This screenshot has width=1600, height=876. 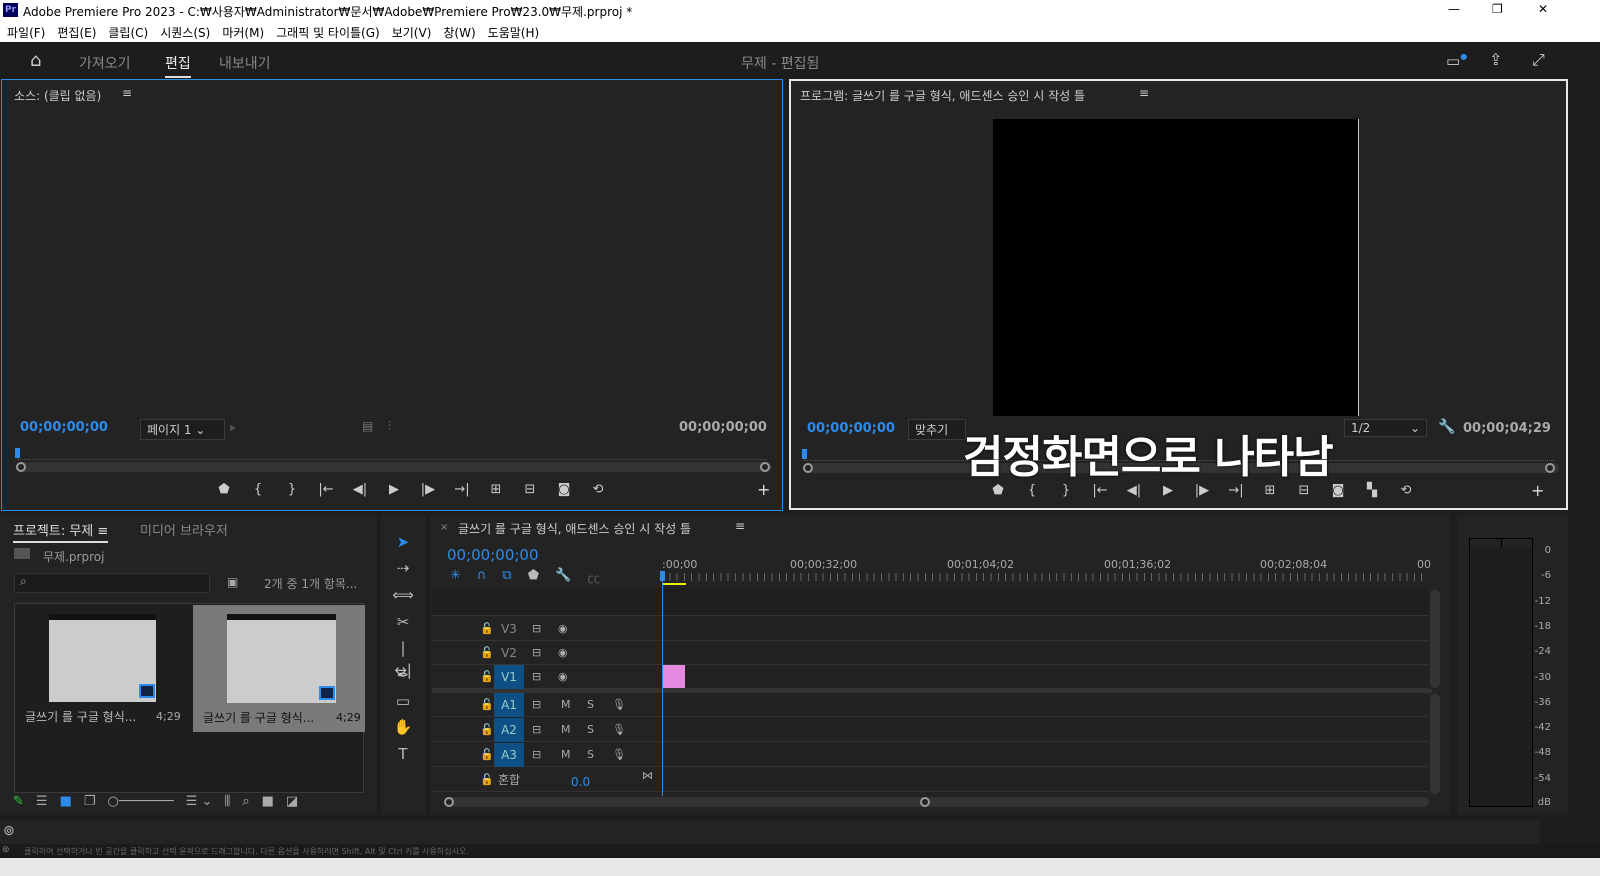 I want to click on audio-vertical-scrollbar, so click(x=1435, y=744).